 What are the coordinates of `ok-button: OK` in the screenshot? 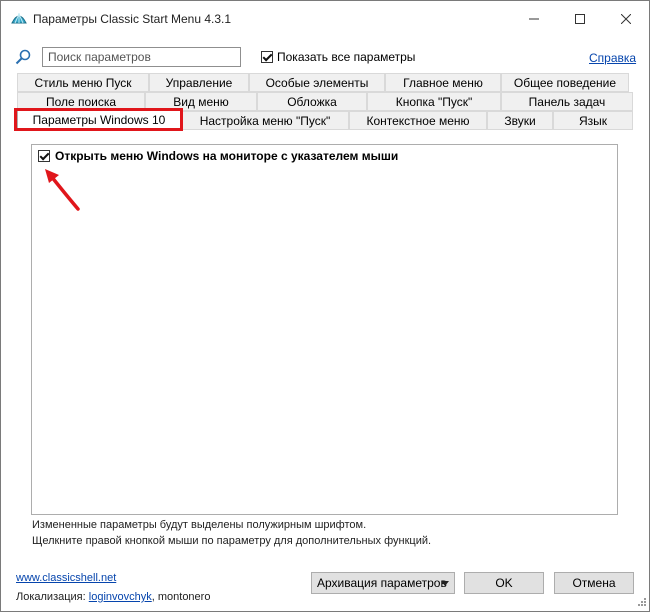 It's located at (504, 583).